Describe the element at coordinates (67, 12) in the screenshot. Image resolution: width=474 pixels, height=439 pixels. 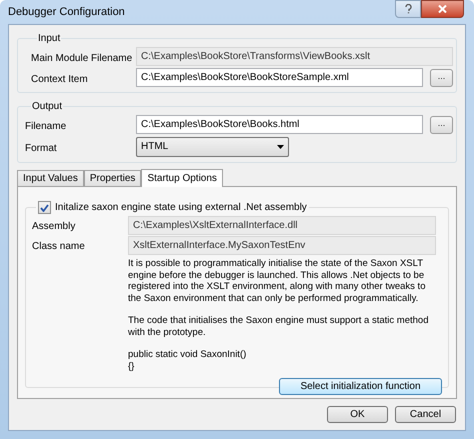
I see `window-title: Debugger Configuration` at that location.